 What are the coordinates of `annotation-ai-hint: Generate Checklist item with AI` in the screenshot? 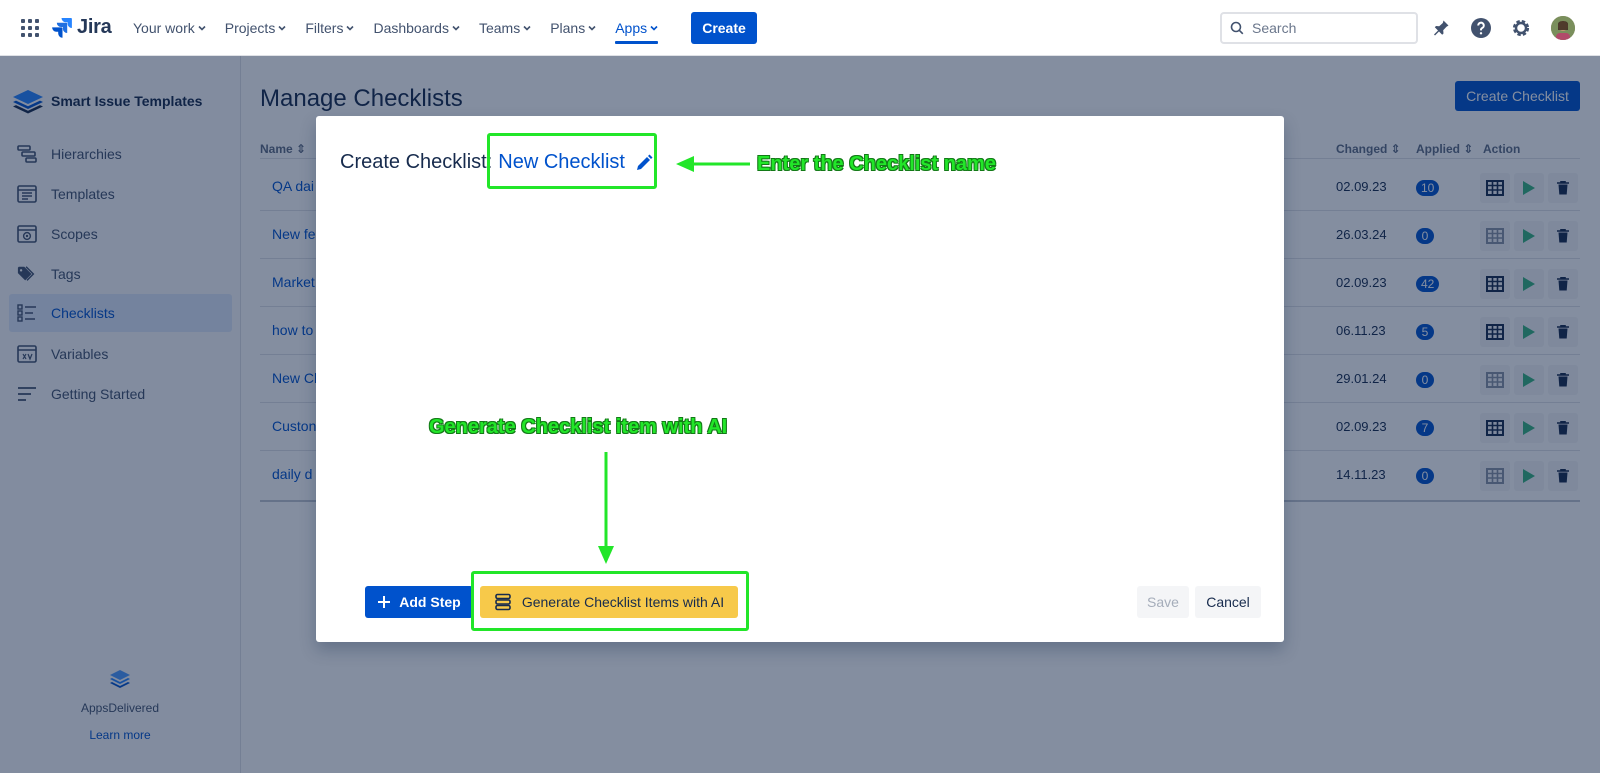 It's located at (578, 427).